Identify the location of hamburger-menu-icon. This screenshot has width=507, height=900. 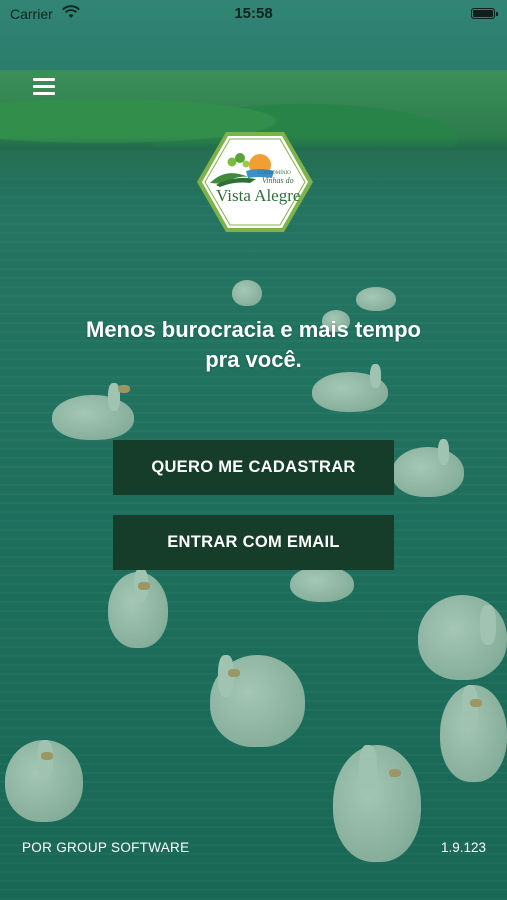
(44, 87).